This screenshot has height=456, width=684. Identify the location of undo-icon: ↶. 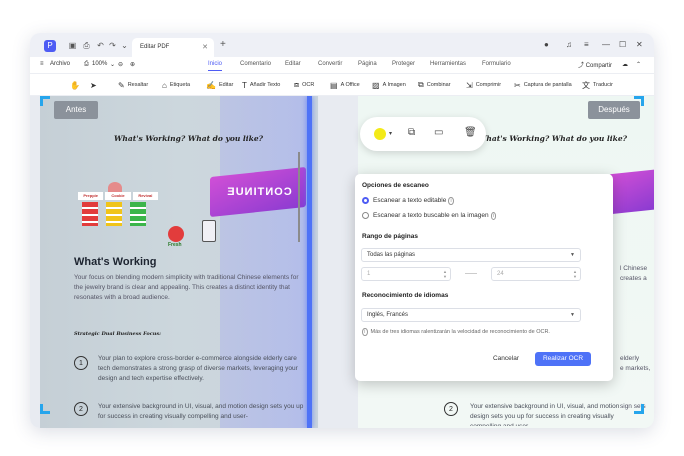
(100, 45).